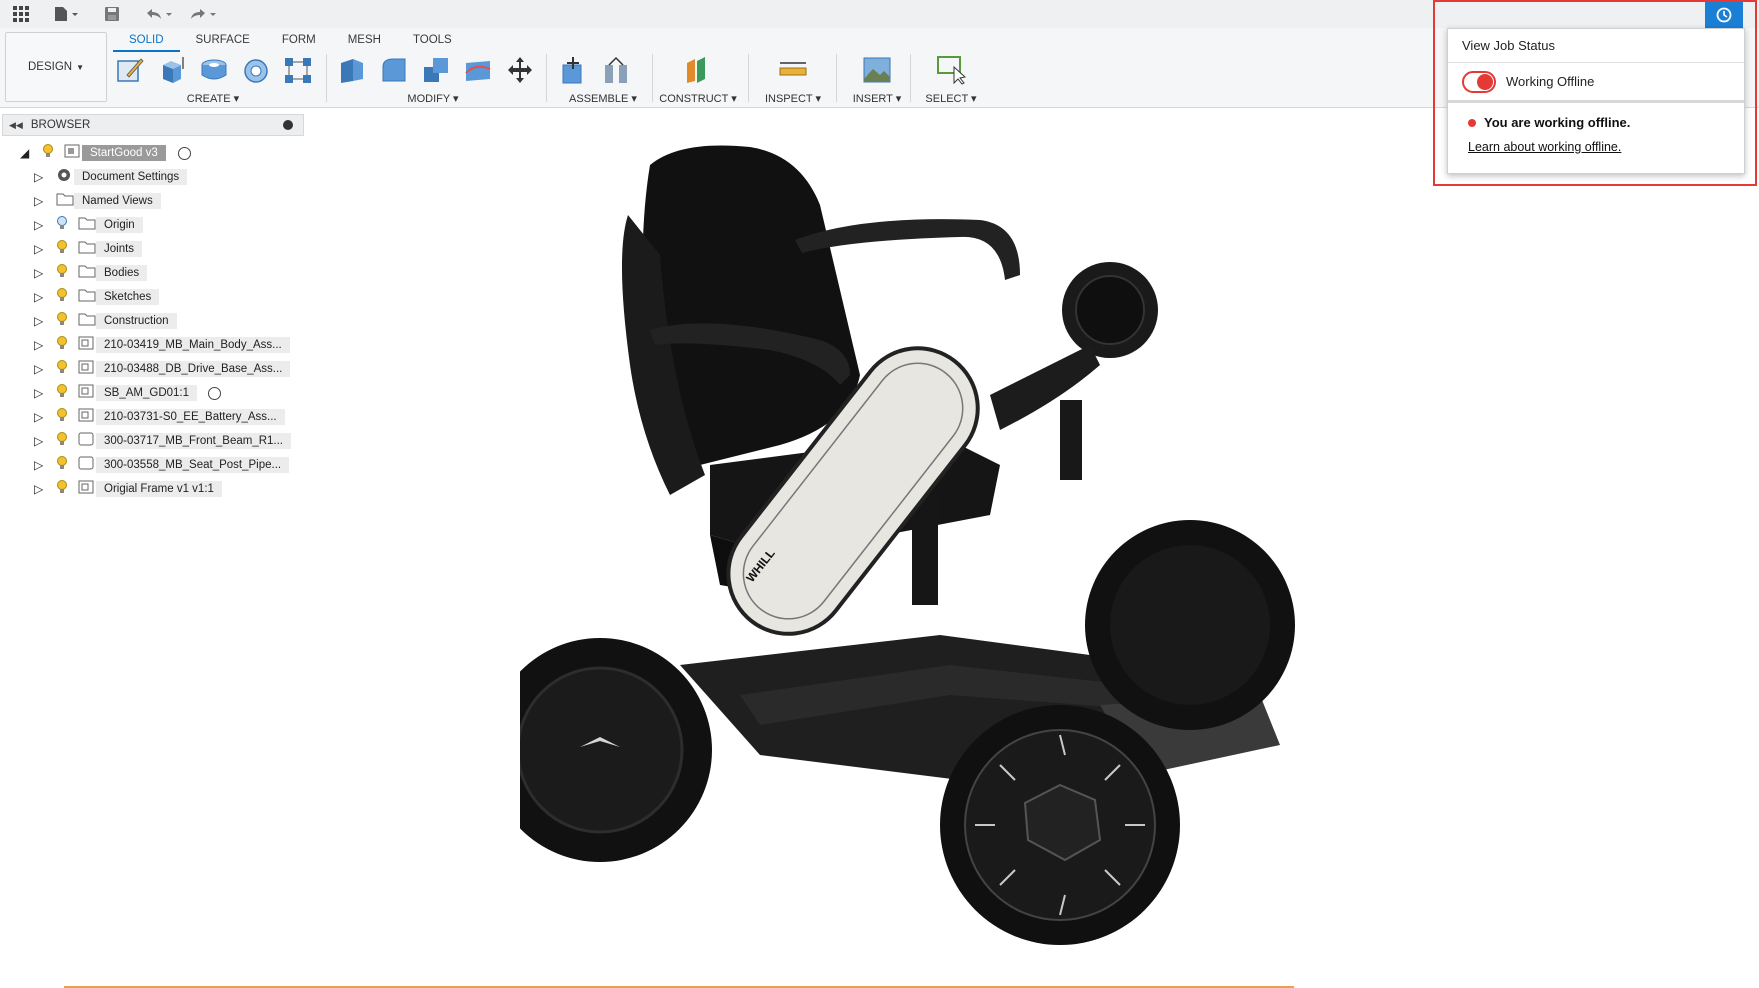 The height and width of the screenshot is (988, 1759). I want to click on revolve-icon, so click(214, 70).